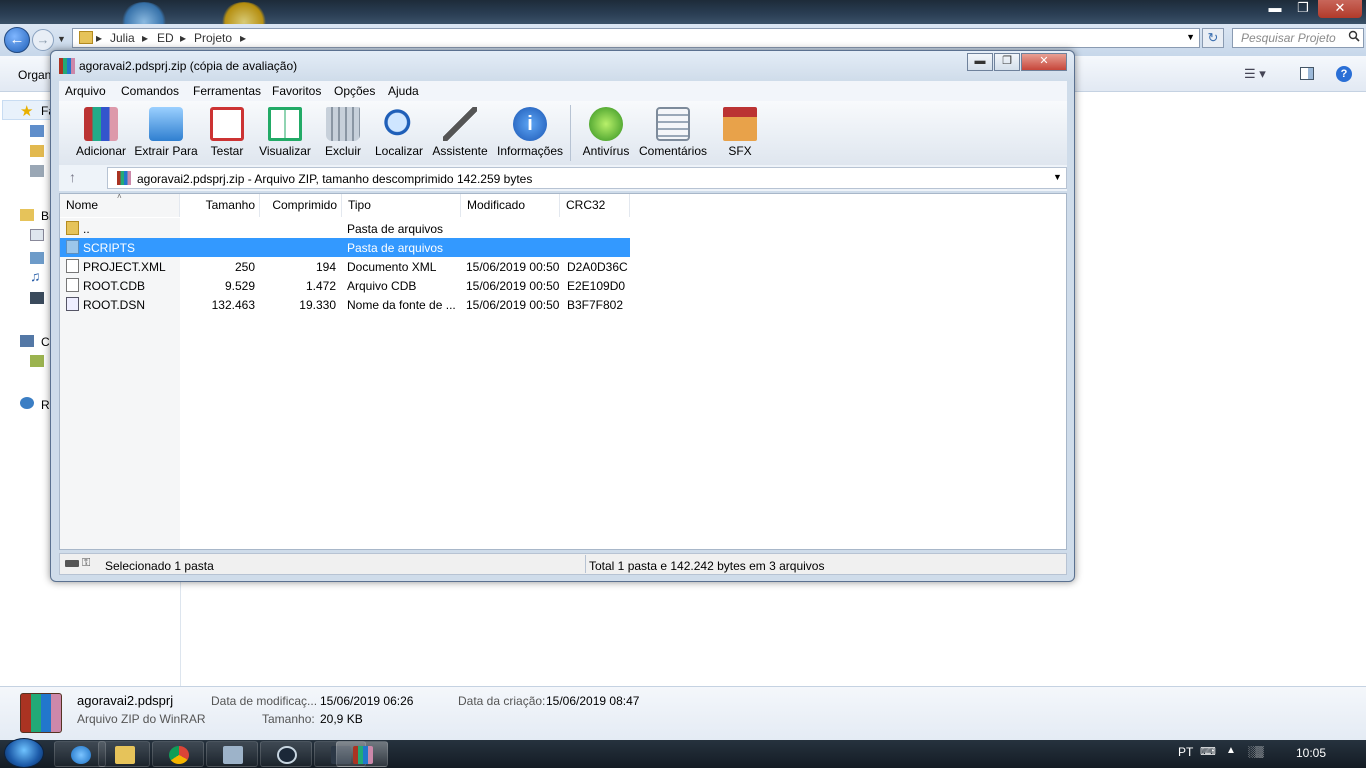 Image resolution: width=1366 pixels, height=768 pixels. Describe the element at coordinates (354, 91) in the screenshot. I see `menu-opcoes: Opções` at that location.